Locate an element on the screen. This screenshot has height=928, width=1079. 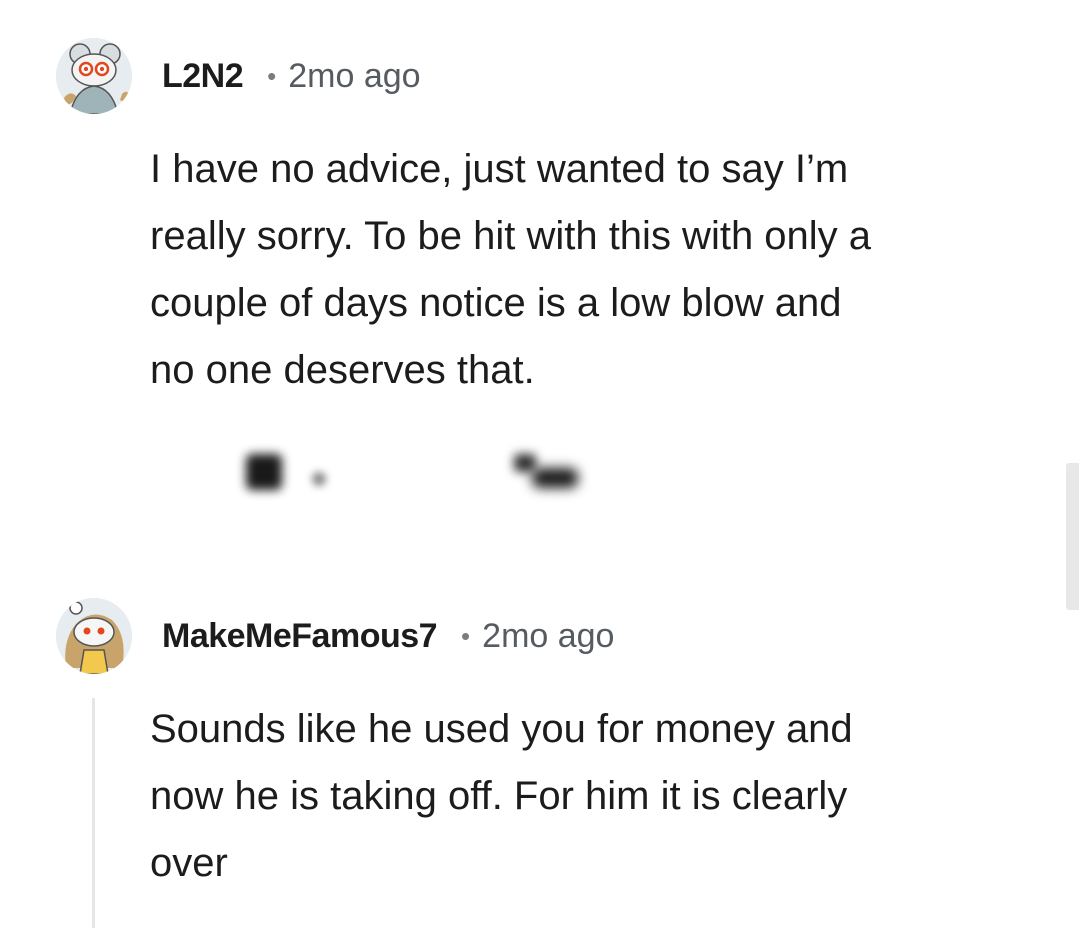
comment-body-line: Sounds like he used you for money and is located at coordinates (501, 729).